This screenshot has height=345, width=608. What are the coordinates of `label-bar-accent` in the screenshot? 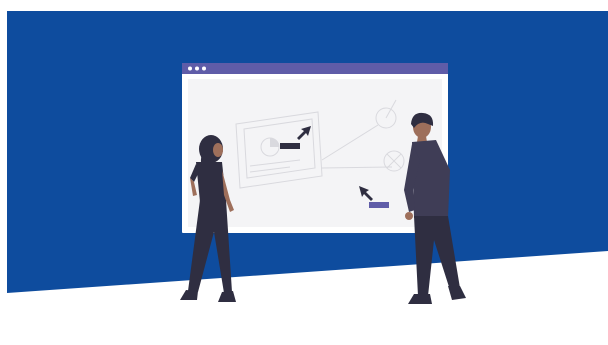 It's located at (379, 205).